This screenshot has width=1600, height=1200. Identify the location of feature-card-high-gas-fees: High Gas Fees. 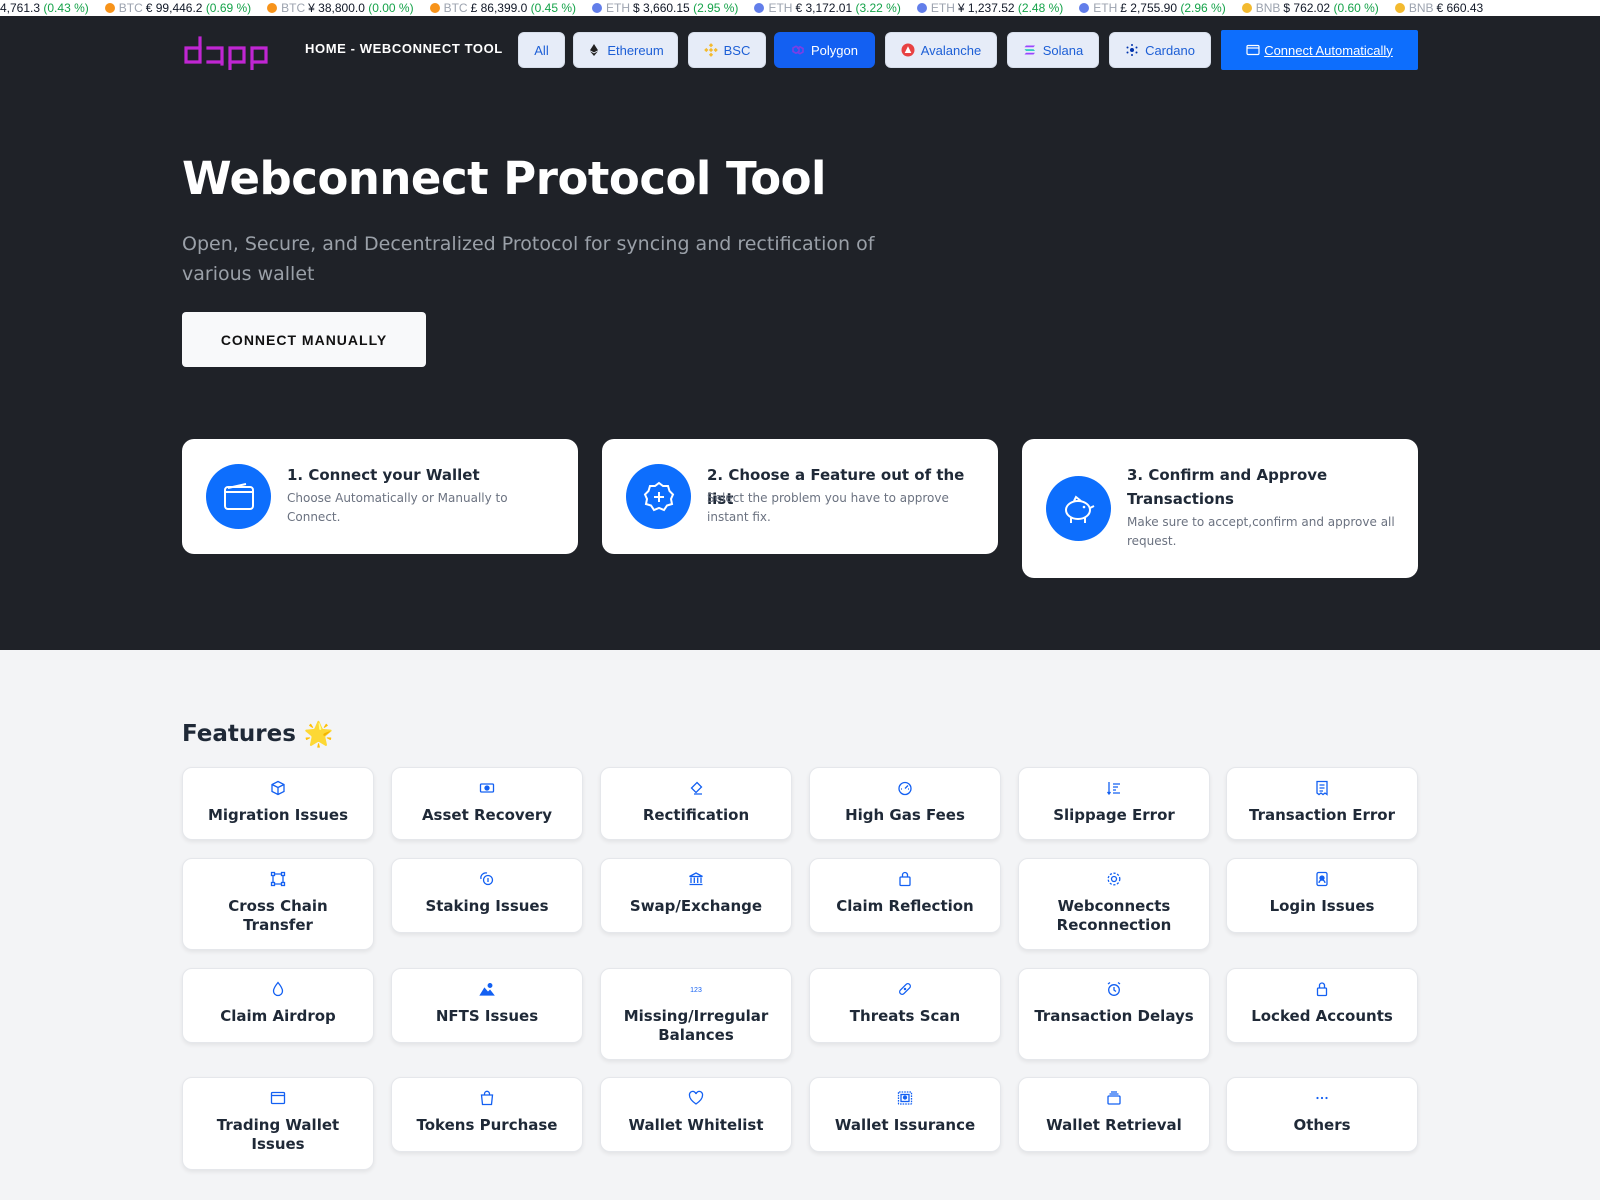
(905, 803).